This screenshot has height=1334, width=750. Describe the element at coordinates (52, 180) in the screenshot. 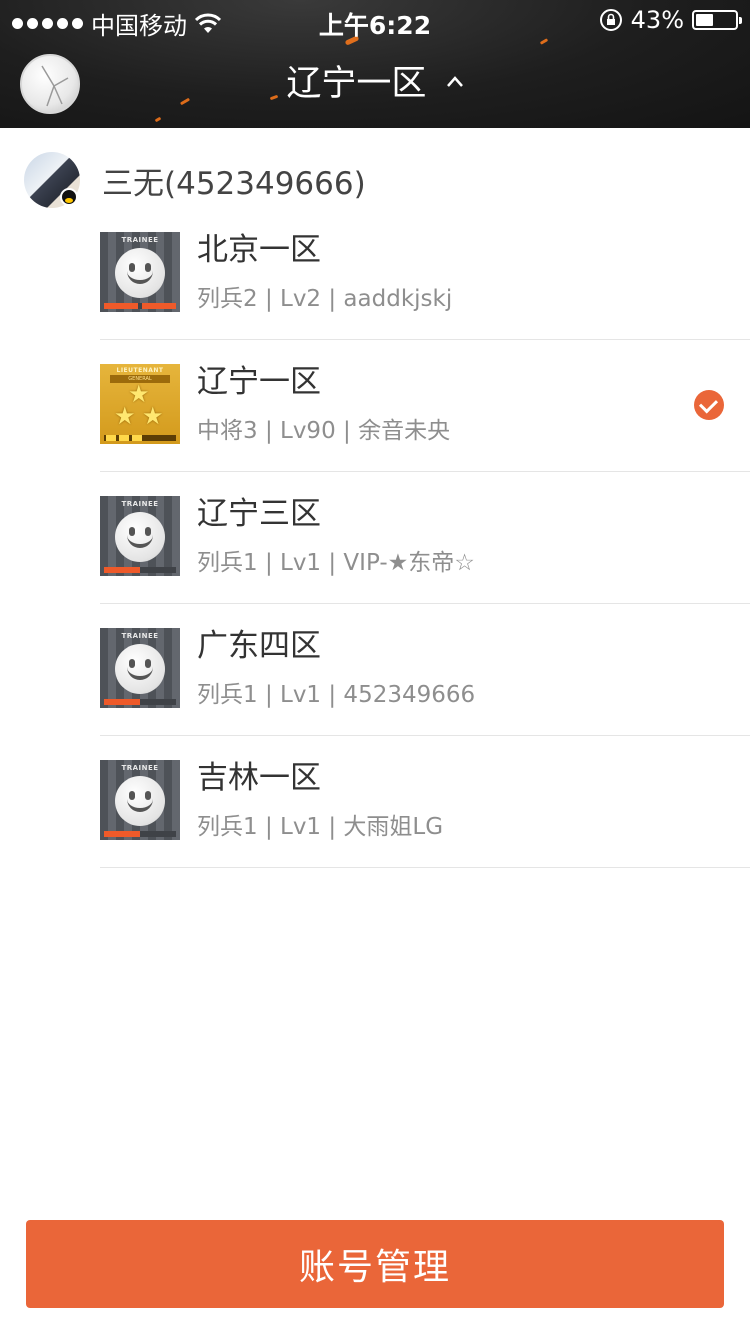

I see `avatar` at that location.